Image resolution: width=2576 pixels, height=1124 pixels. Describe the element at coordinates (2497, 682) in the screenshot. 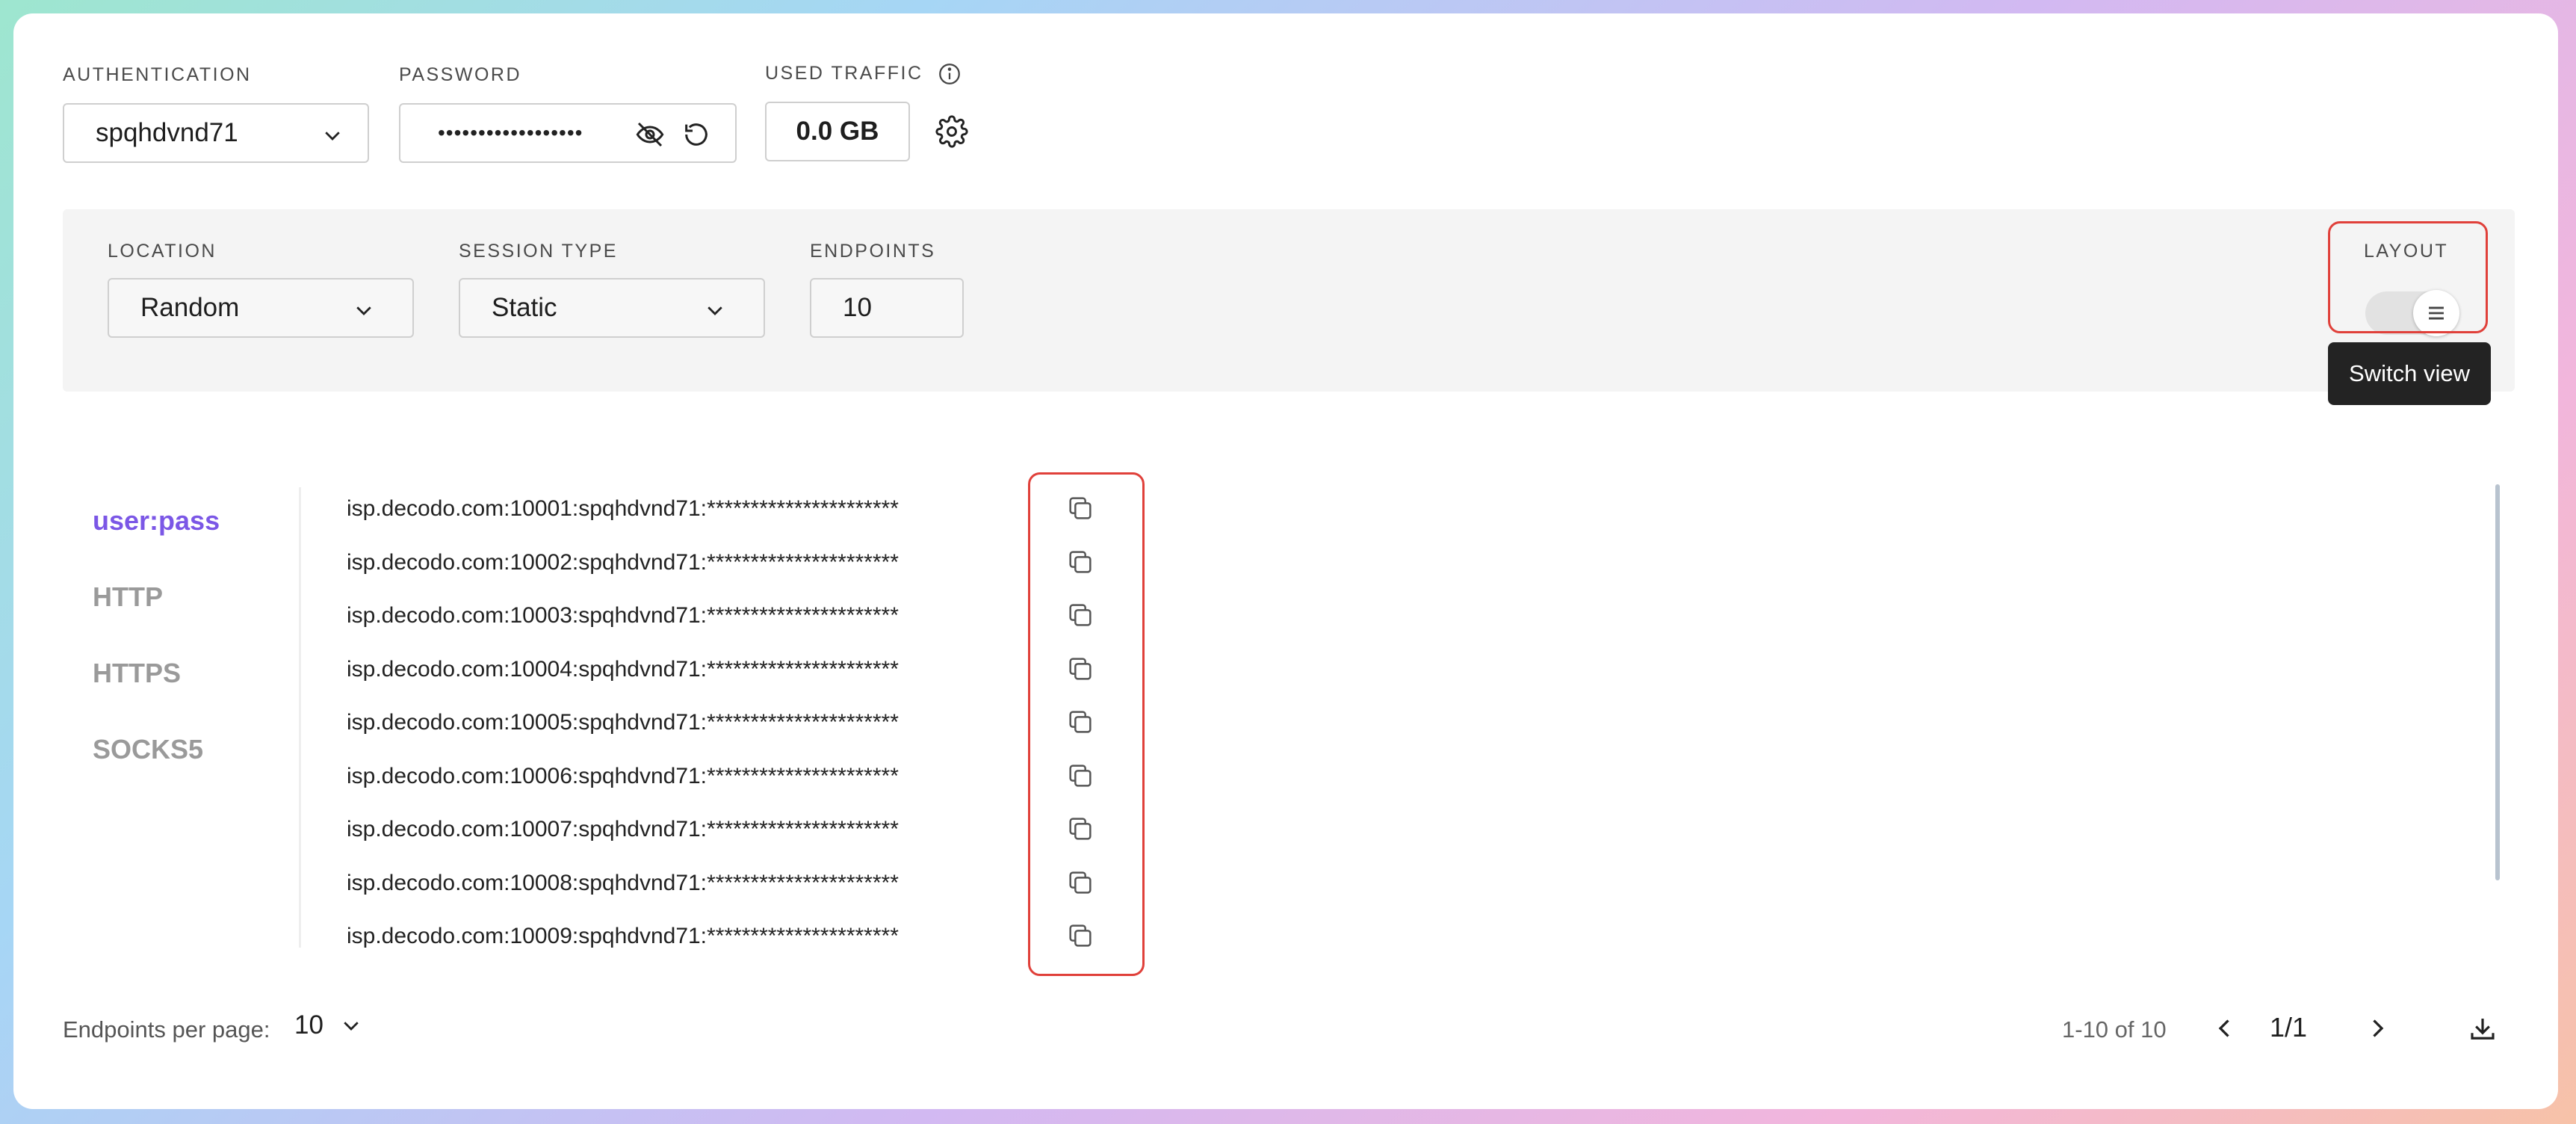

I see `scrollbar` at that location.